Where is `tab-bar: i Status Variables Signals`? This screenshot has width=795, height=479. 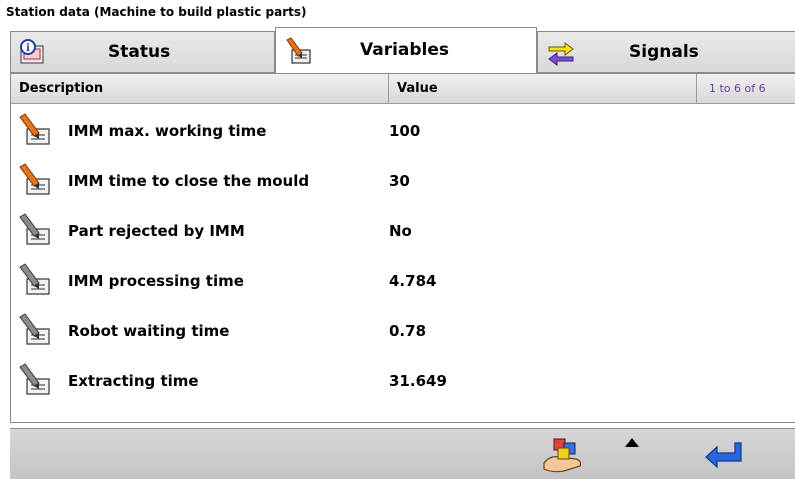 tab-bar: i Status Variables Signals is located at coordinates (402, 50).